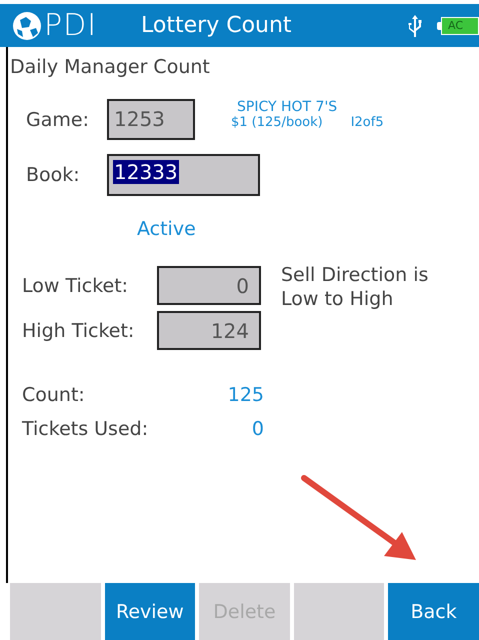 Image resolution: width=479 pixels, height=640 pixels. What do you see at coordinates (433, 611) in the screenshot?
I see `back-button: Back` at bounding box center [433, 611].